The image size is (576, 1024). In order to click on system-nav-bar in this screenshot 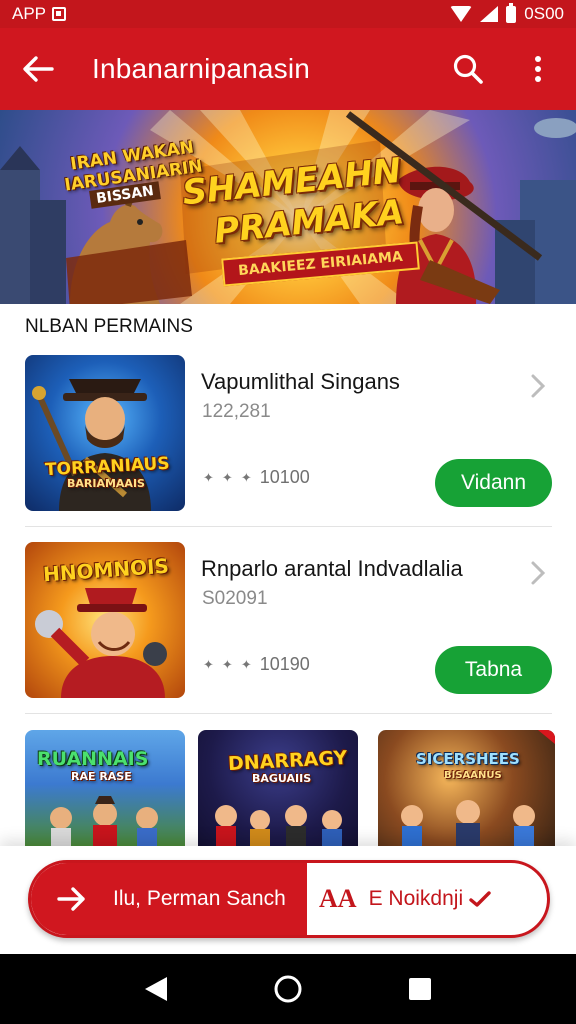, I will do `click(288, 989)`.